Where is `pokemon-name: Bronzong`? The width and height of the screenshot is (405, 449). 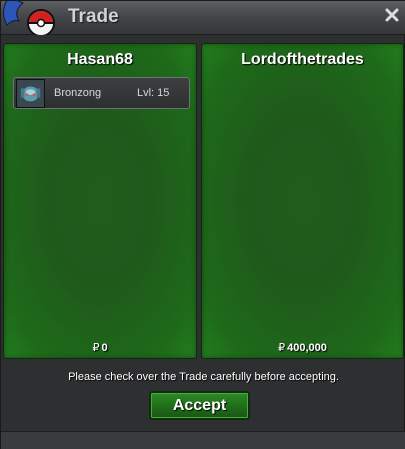
pokemon-name: Bronzong is located at coordinates (78, 93).